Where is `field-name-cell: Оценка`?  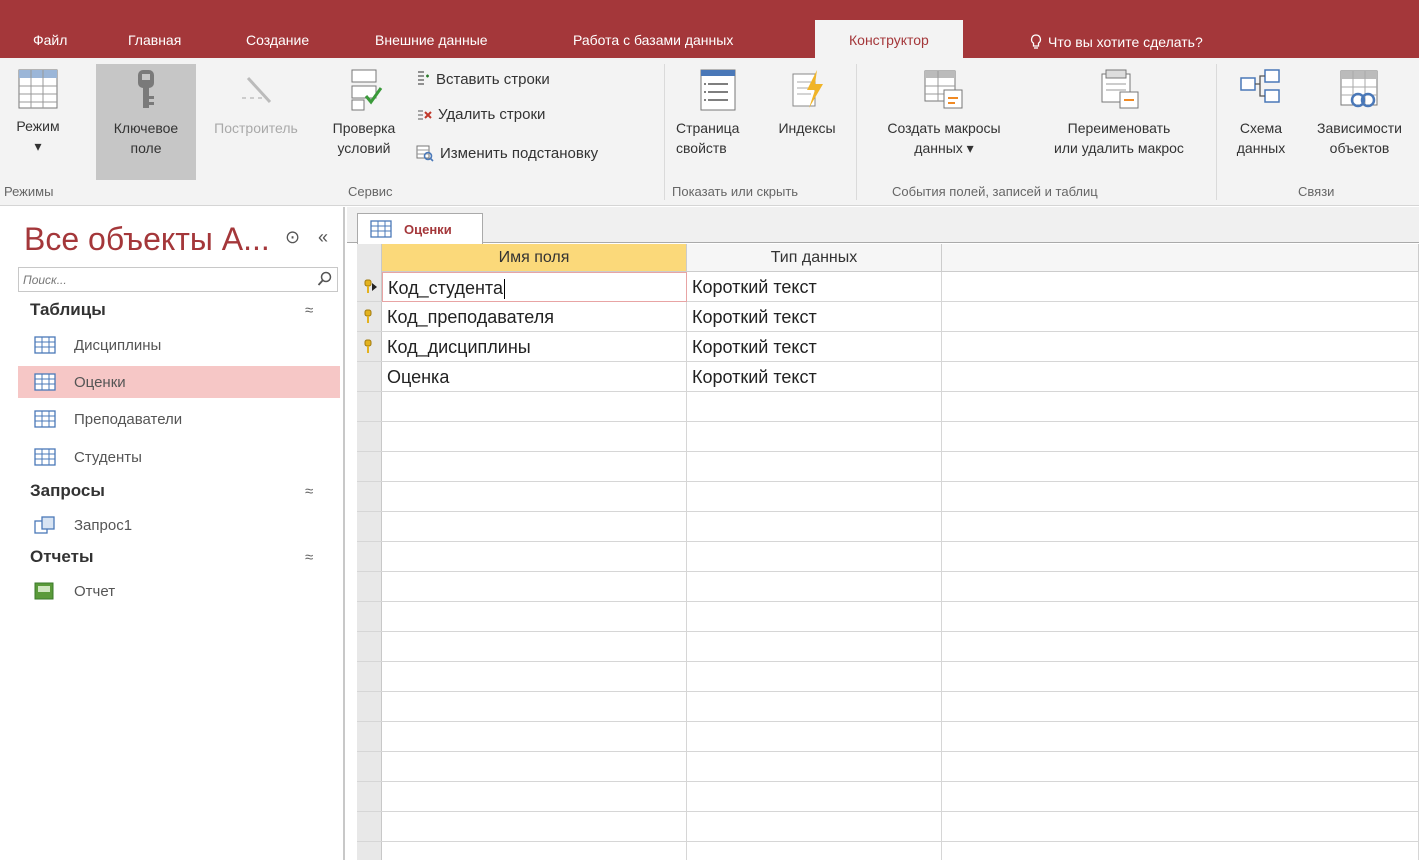 field-name-cell: Оценка is located at coordinates (534, 377).